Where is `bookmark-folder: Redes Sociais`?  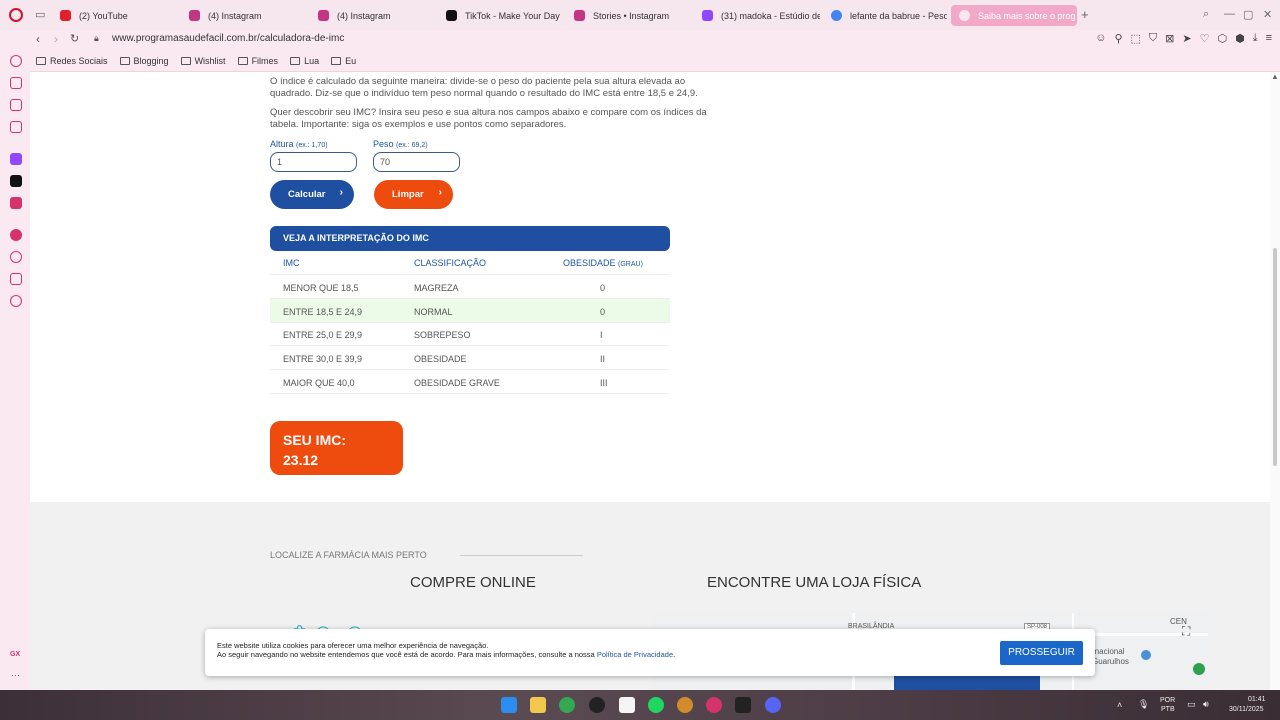 bookmark-folder: Redes Sociais is located at coordinates (72, 61).